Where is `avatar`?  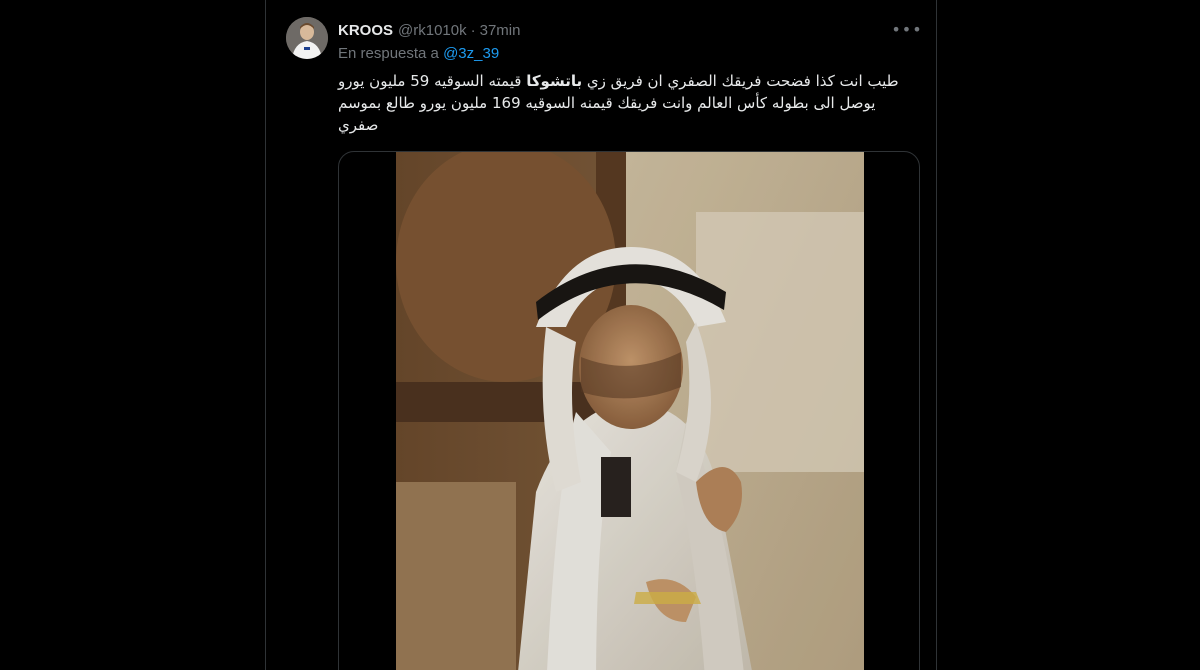
avatar is located at coordinates (307, 38).